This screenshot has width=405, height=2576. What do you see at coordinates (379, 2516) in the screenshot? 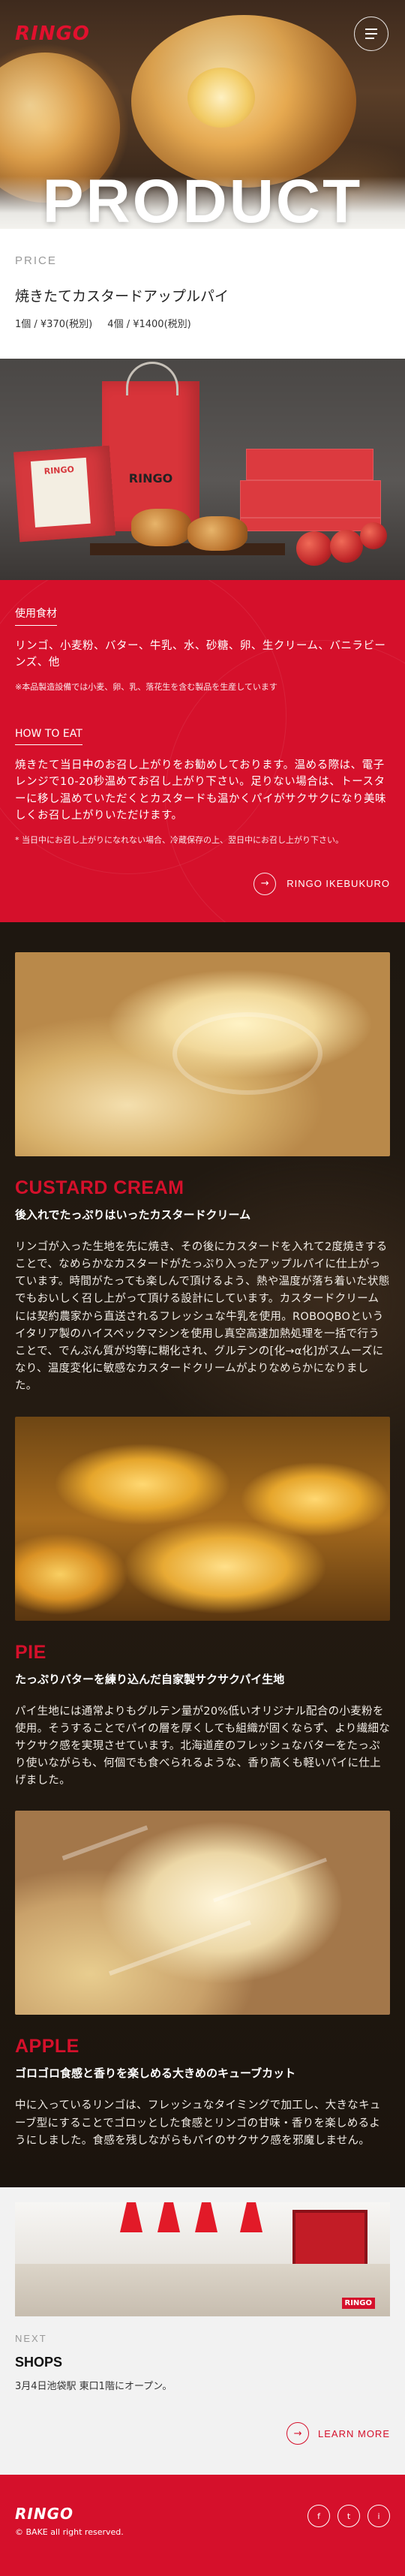
I see `instagram-icon: i` at bounding box center [379, 2516].